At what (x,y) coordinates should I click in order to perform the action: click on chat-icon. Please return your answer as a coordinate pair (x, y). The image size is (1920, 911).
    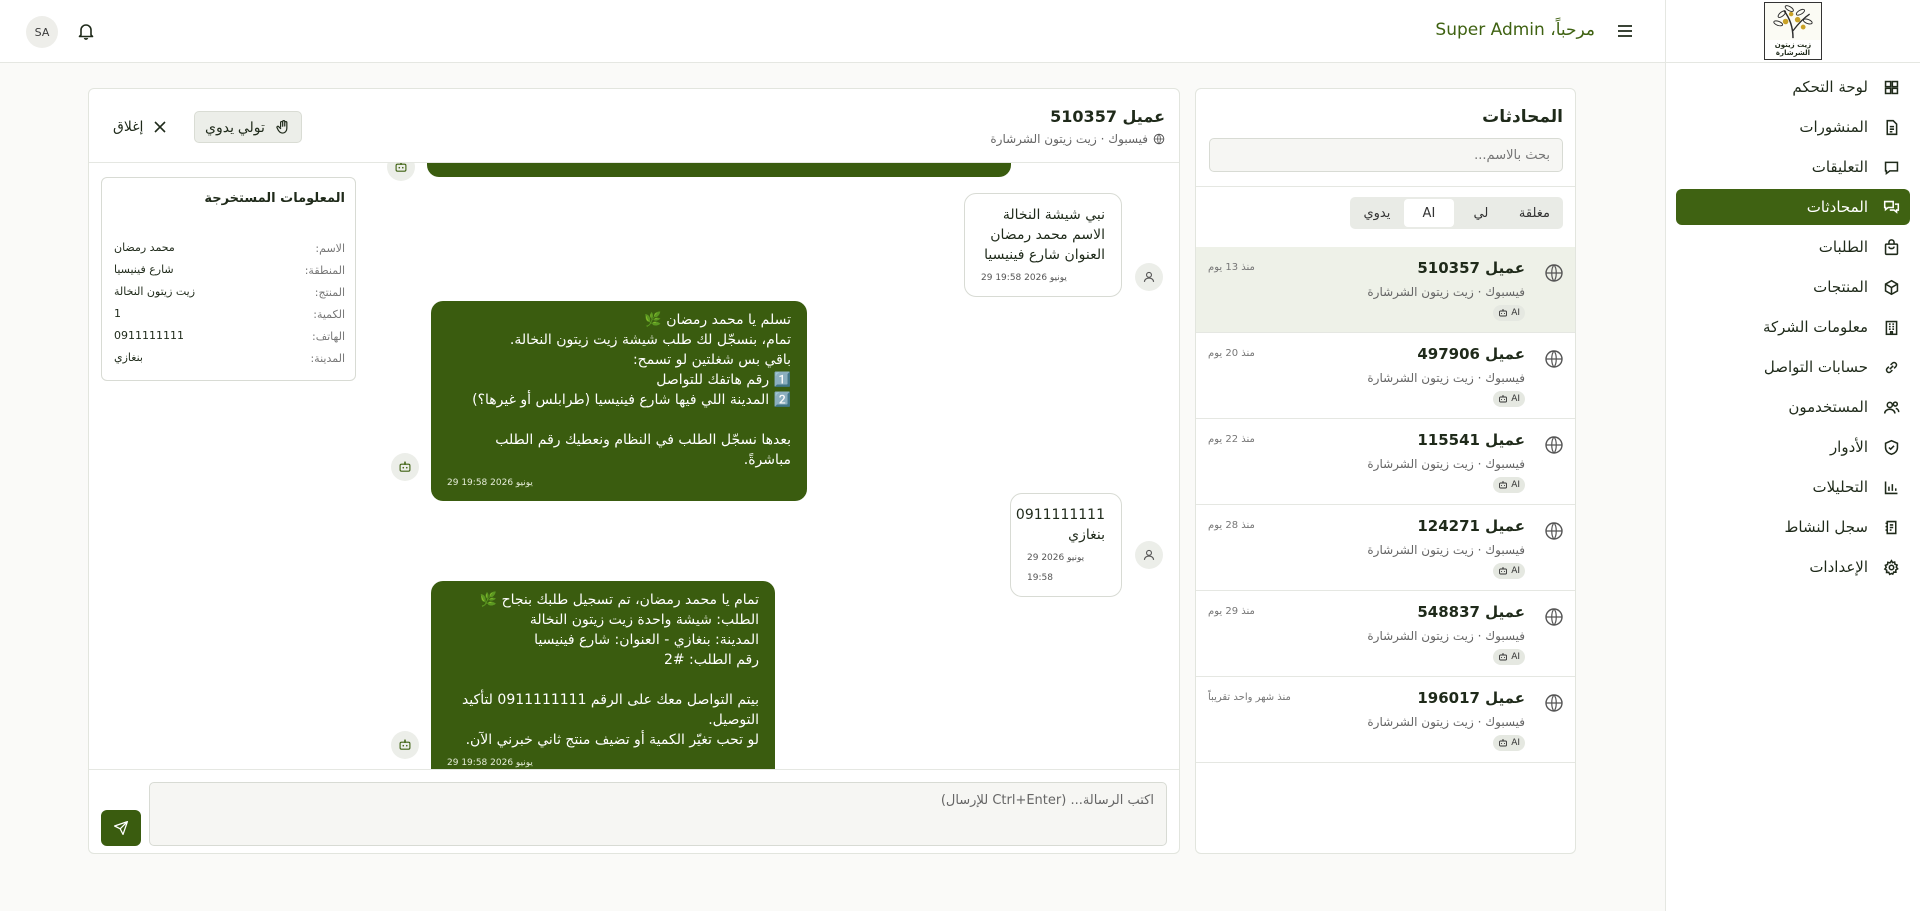
    Looking at the image, I should click on (1891, 207).